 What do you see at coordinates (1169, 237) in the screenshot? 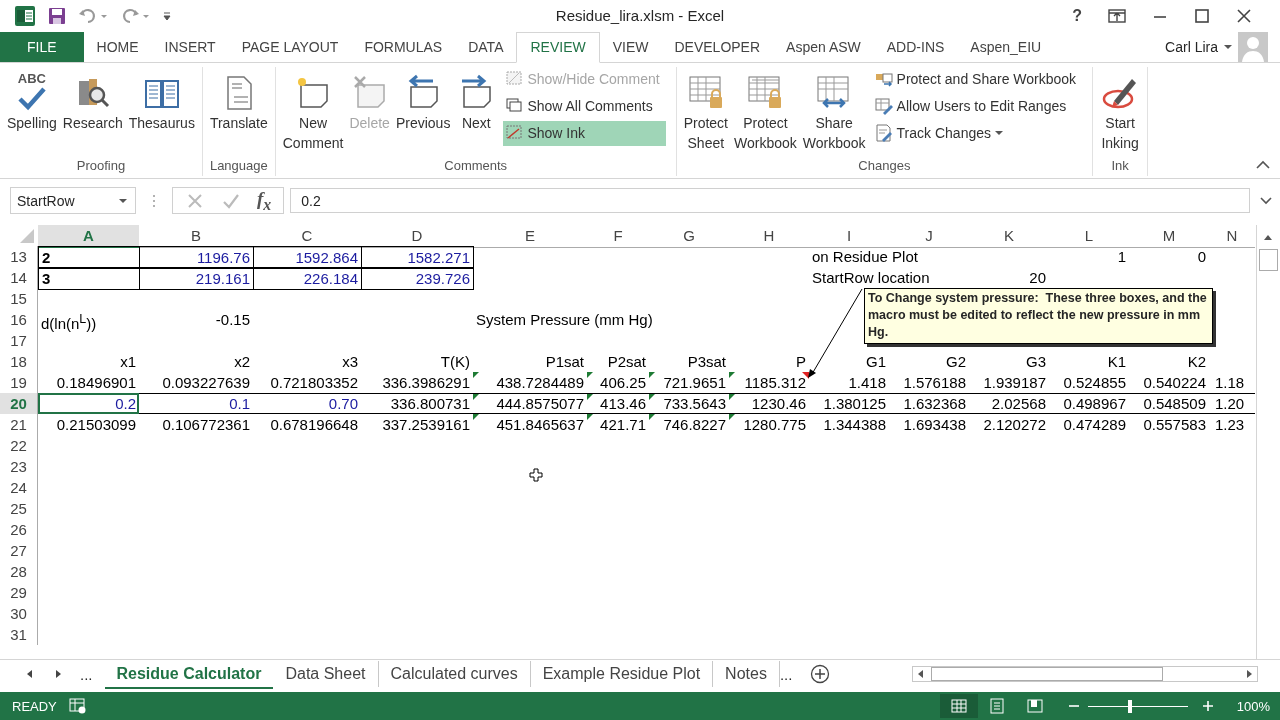
I see `column-header: M` at bounding box center [1169, 237].